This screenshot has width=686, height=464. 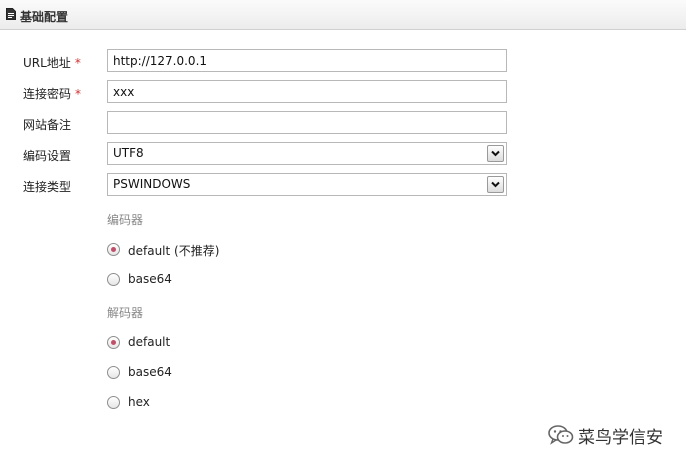 I want to click on encoding-label: 编码设置, so click(x=47, y=155).